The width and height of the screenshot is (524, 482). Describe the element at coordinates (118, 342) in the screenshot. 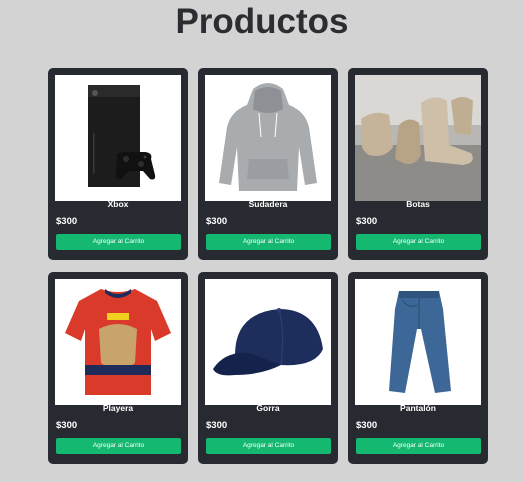

I see `jersey-image` at that location.